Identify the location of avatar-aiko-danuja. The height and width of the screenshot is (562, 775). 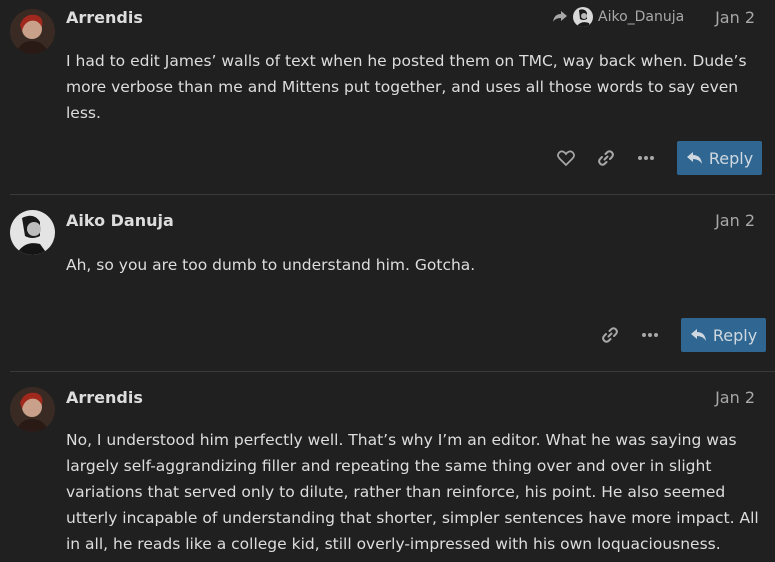
(32, 232).